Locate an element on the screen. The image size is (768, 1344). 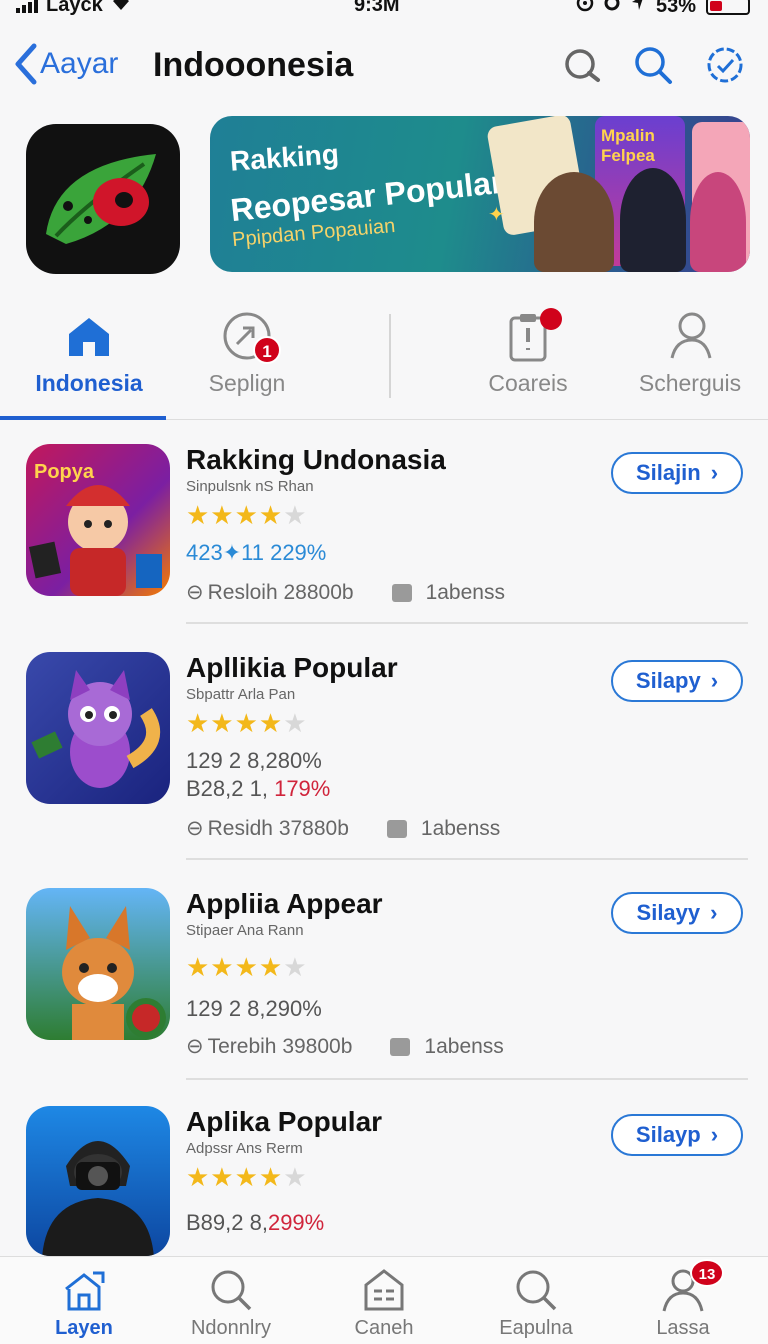
app-subtitle: Sinpulsnk nS Rhan is located at coordinates (250, 486).